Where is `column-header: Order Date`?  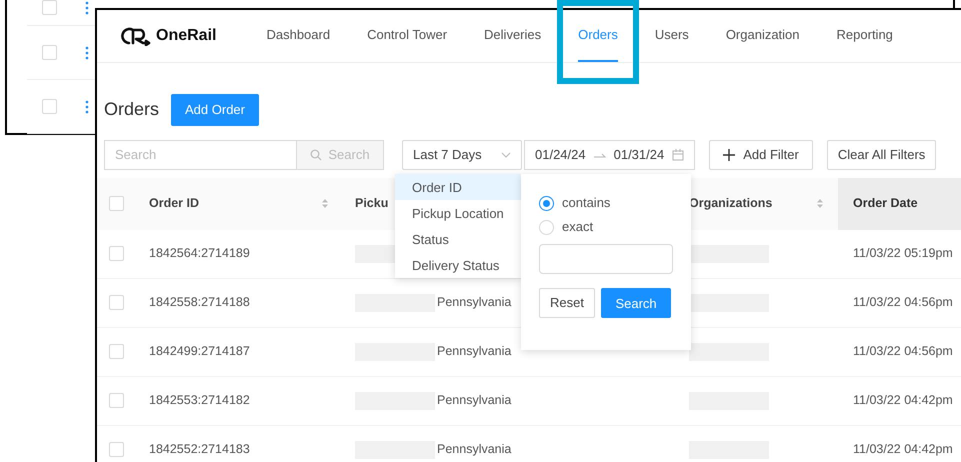
column-header: Order Date is located at coordinates (899, 204).